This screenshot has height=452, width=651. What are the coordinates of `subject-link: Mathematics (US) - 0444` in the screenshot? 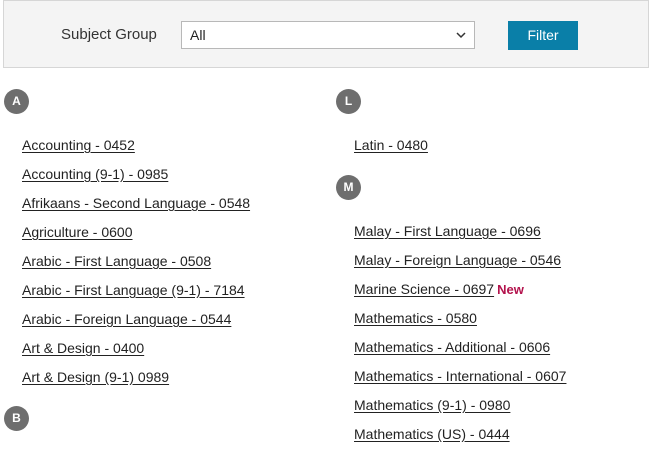 It's located at (432, 434).